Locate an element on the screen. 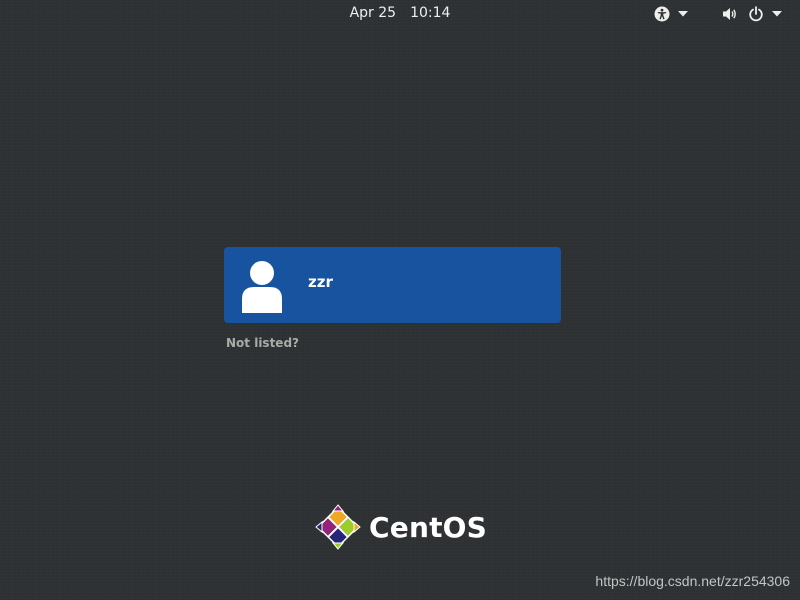 The height and width of the screenshot is (600, 800). top-bar: Apr 25 10:14 is located at coordinates (400, 13).